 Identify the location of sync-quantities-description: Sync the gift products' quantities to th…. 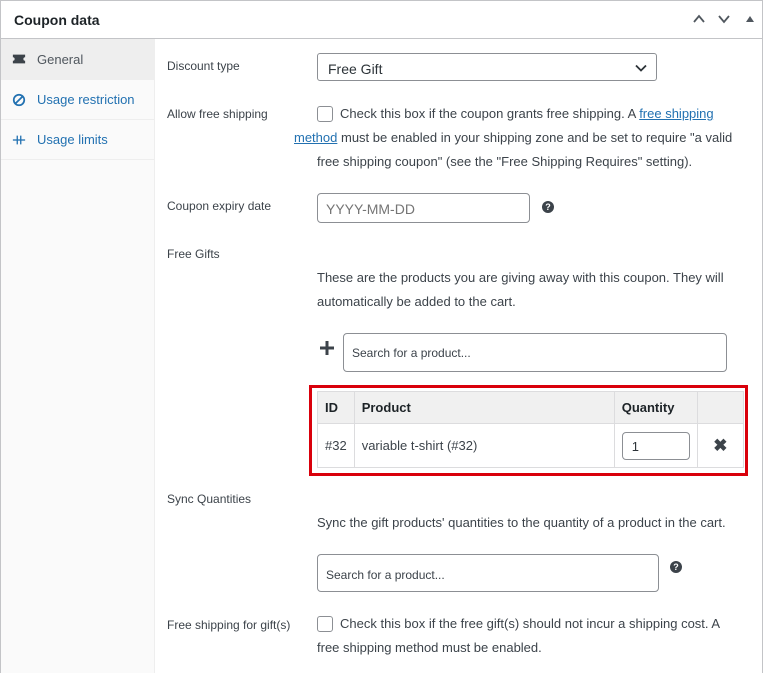
(521, 522).